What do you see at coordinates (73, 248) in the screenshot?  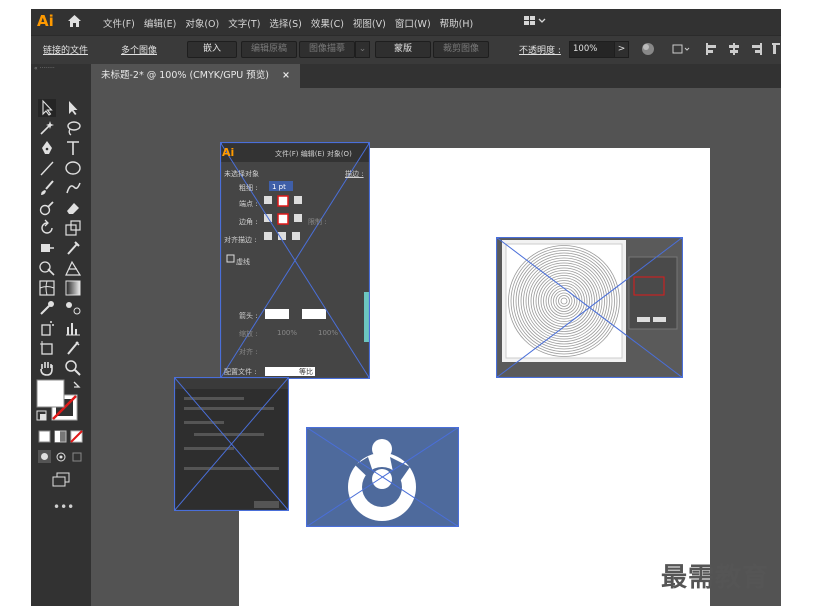 I see `puppet-warp-tool-icon` at bounding box center [73, 248].